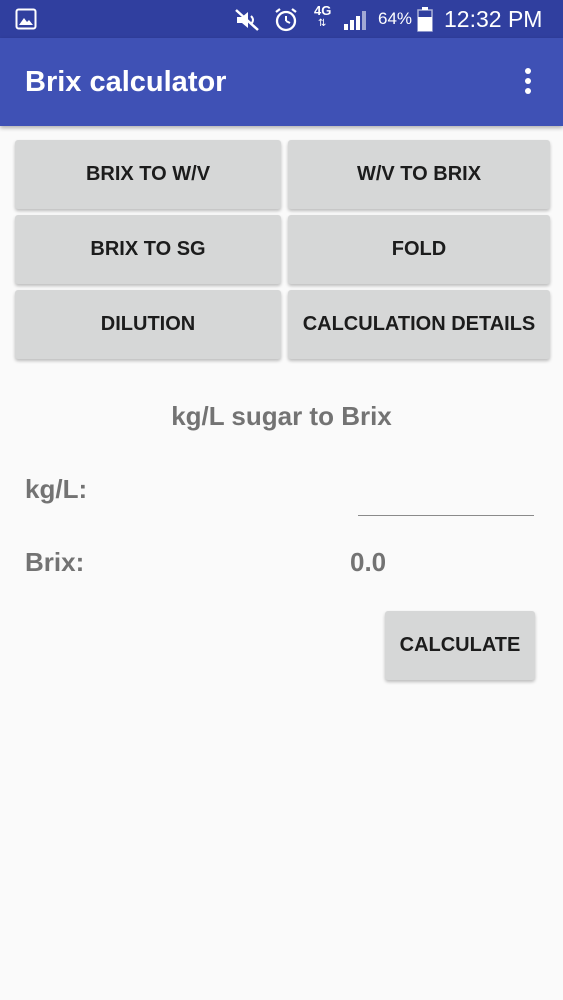 This screenshot has width=563, height=1000. I want to click on battery-icon, so click(425, 19).